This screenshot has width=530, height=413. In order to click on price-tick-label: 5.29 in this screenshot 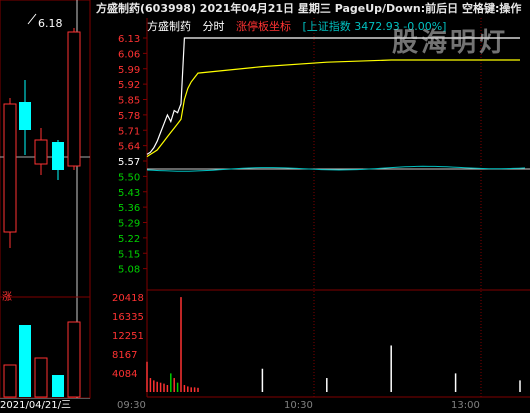, I will do `click(129, 224)`.